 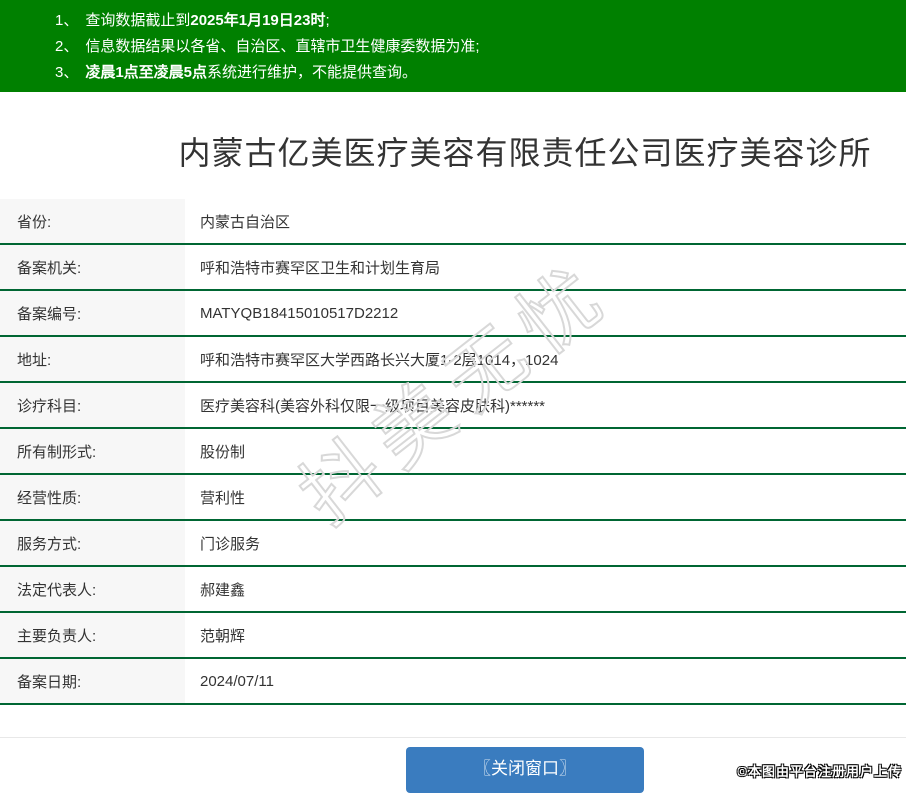 What do you see at coordinates (223, 452) in the screenshot?
I see `row-value: 股份制` at bounding box center [223, 452].